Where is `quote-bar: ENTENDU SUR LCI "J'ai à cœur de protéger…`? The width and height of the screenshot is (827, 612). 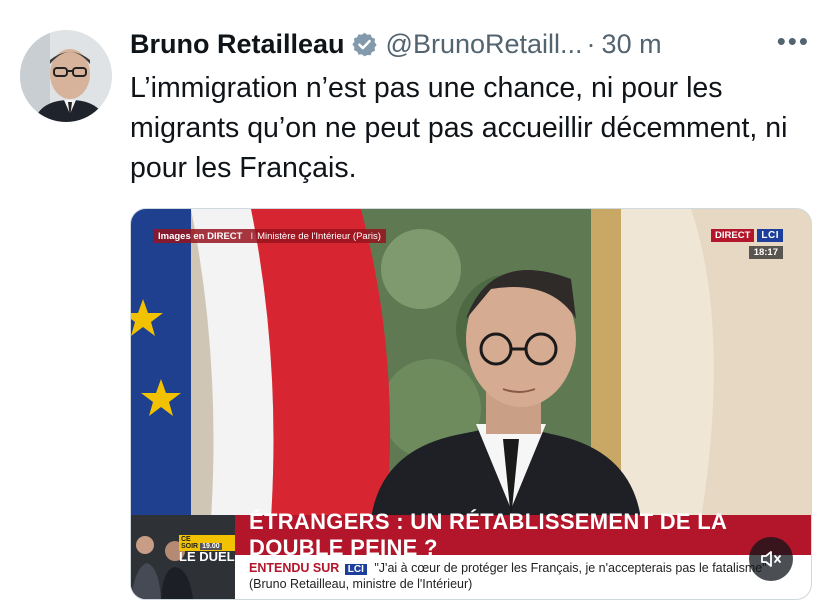 quote-bar: ENTENDU SUR LCI "J'ai à cœur de protéger… is located at coordinates (523, 577).